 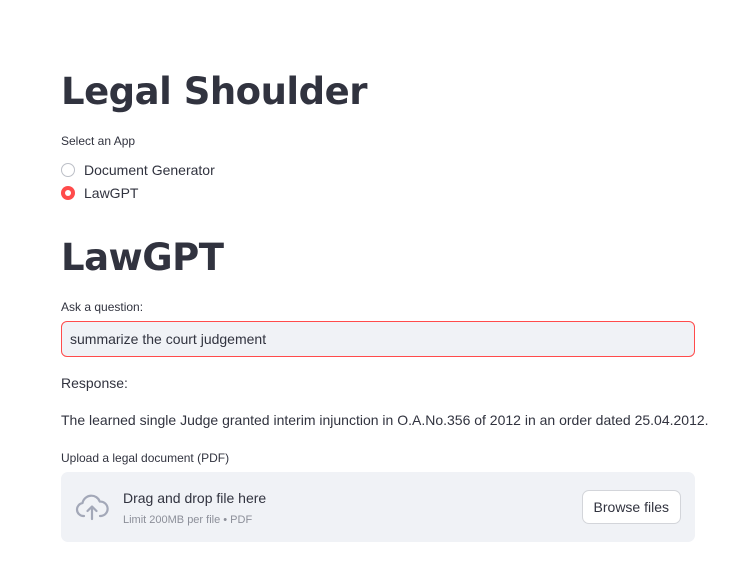 What do you see at coordinates (111, 192) in the screenshot?
I see `radio-label: LawGPT` at bounding box center [111, 192].